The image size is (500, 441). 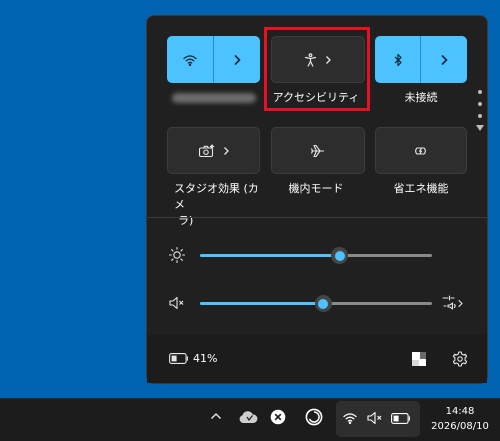 What do you see at coordinates (314, 417) in the screenshot?
I see `app-circle-icon` at bounding box center [314, 417].